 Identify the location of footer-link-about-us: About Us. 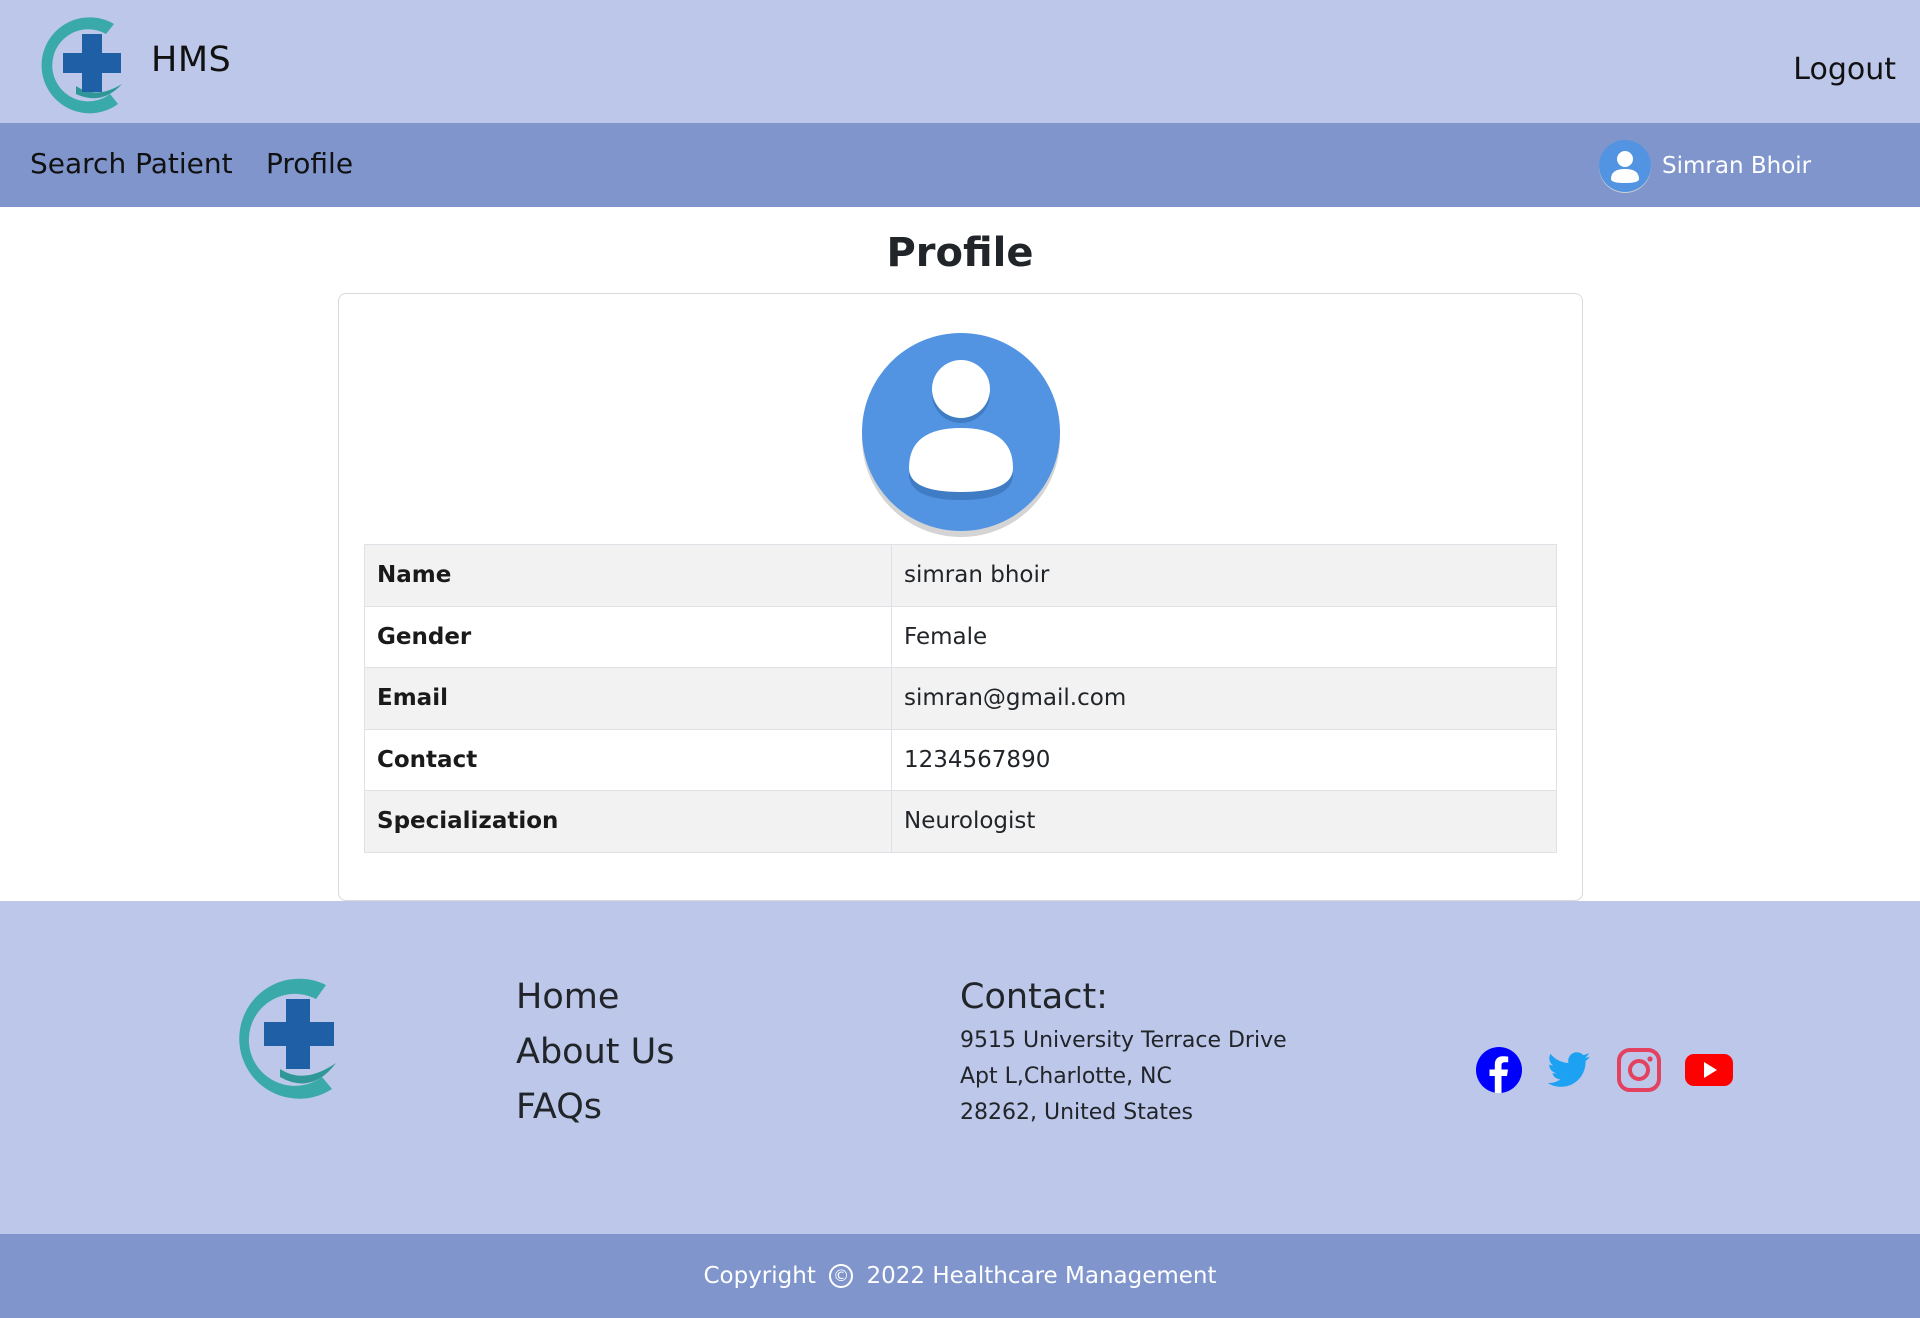
(595, 1055).